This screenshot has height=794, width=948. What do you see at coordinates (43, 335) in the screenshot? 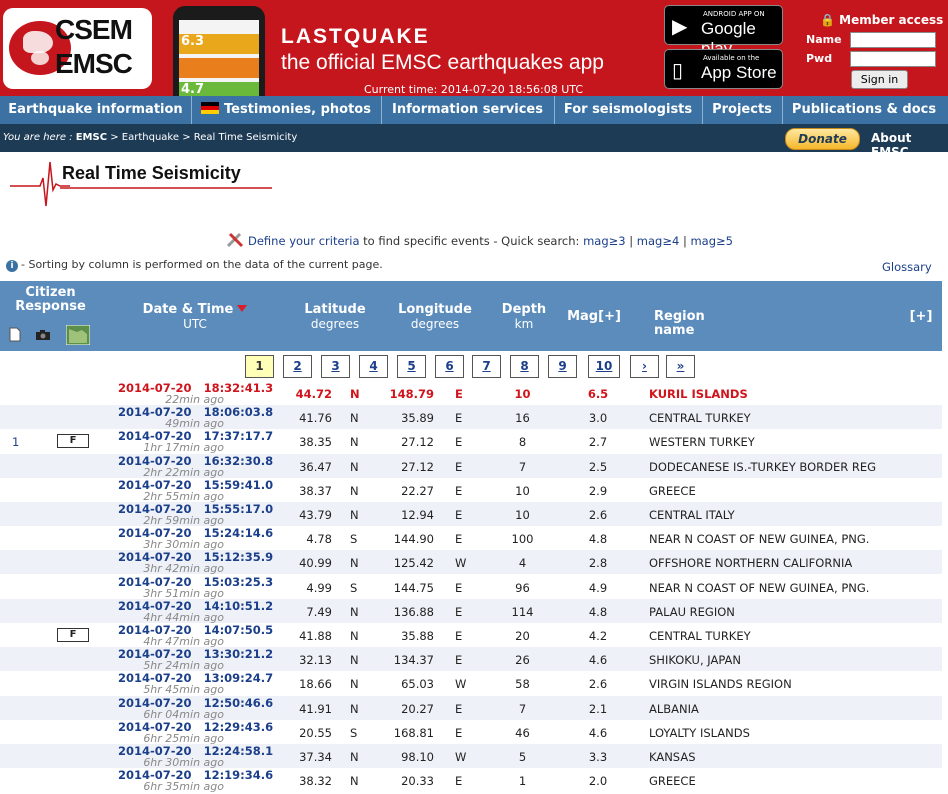
I see `camera-icon` at bounding box center [43, 335].